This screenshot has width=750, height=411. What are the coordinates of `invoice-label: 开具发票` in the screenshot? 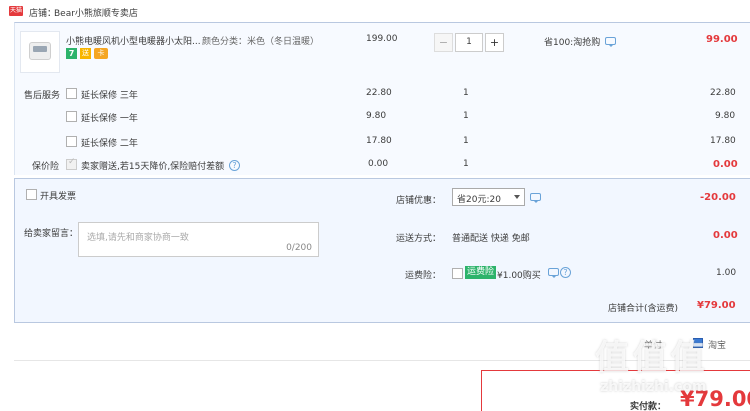 It's located at (58, 197).